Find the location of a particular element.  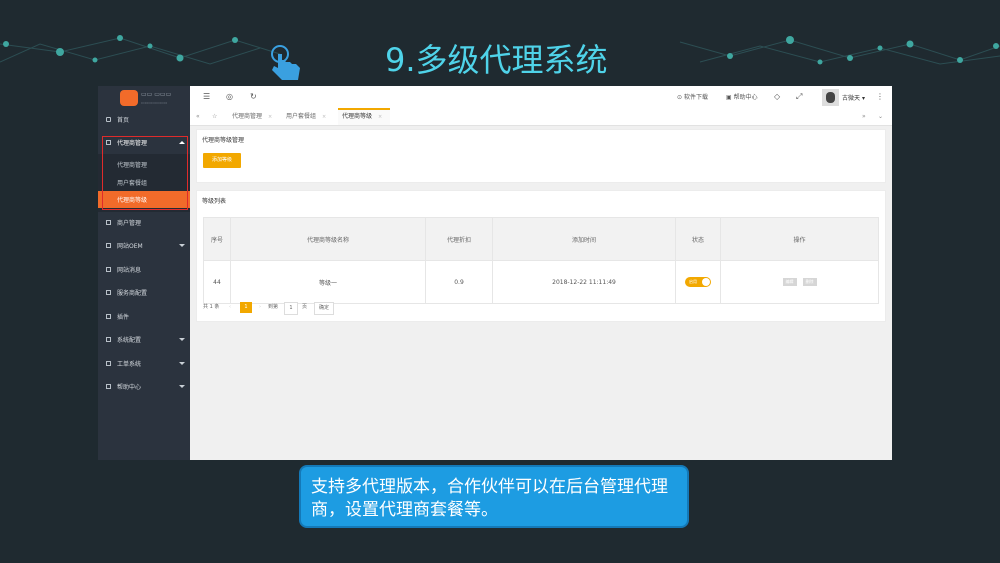

sidebar-item-provider-config: 服务商配置 is located at coordinates (144, 293).